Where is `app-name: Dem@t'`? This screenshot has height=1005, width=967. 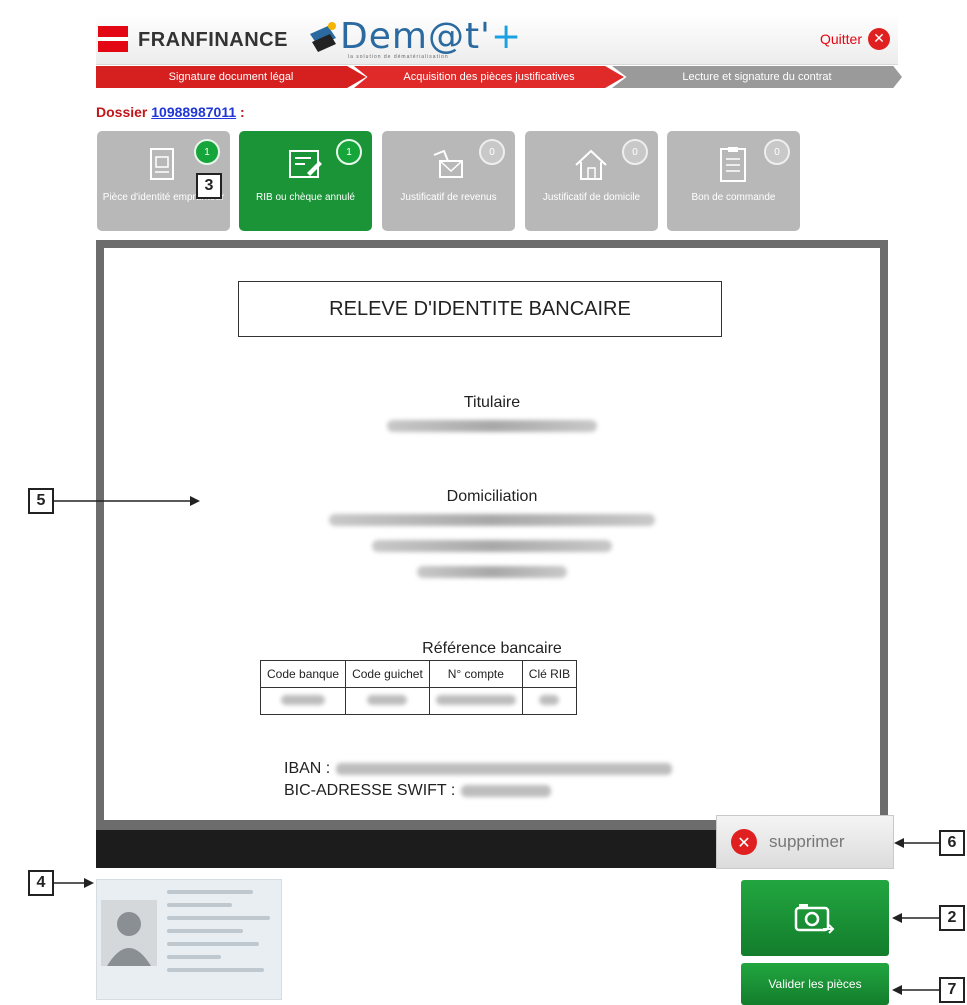 app-name: Dem@t' is located at coordinates (415, 36).